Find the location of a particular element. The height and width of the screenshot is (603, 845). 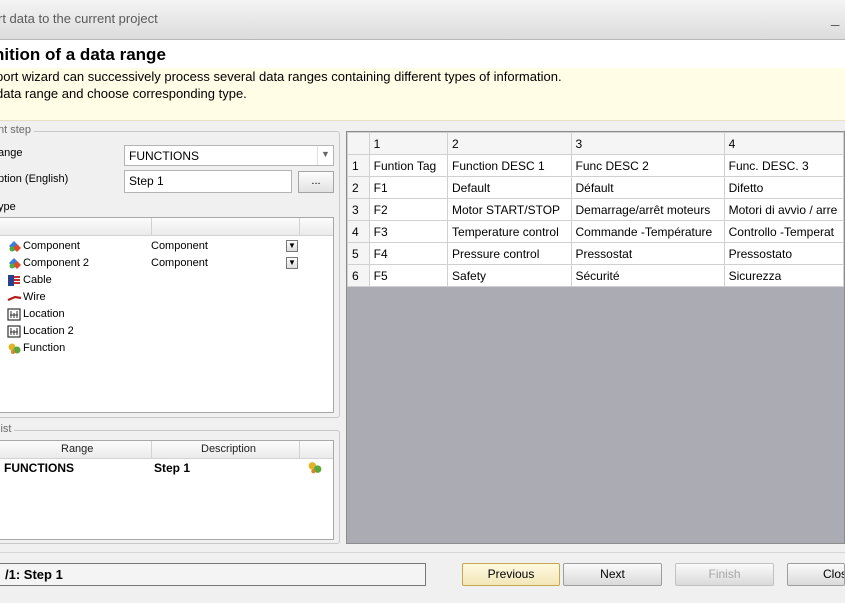

page-title: nition of a data range is located at coordinates (83, 54).